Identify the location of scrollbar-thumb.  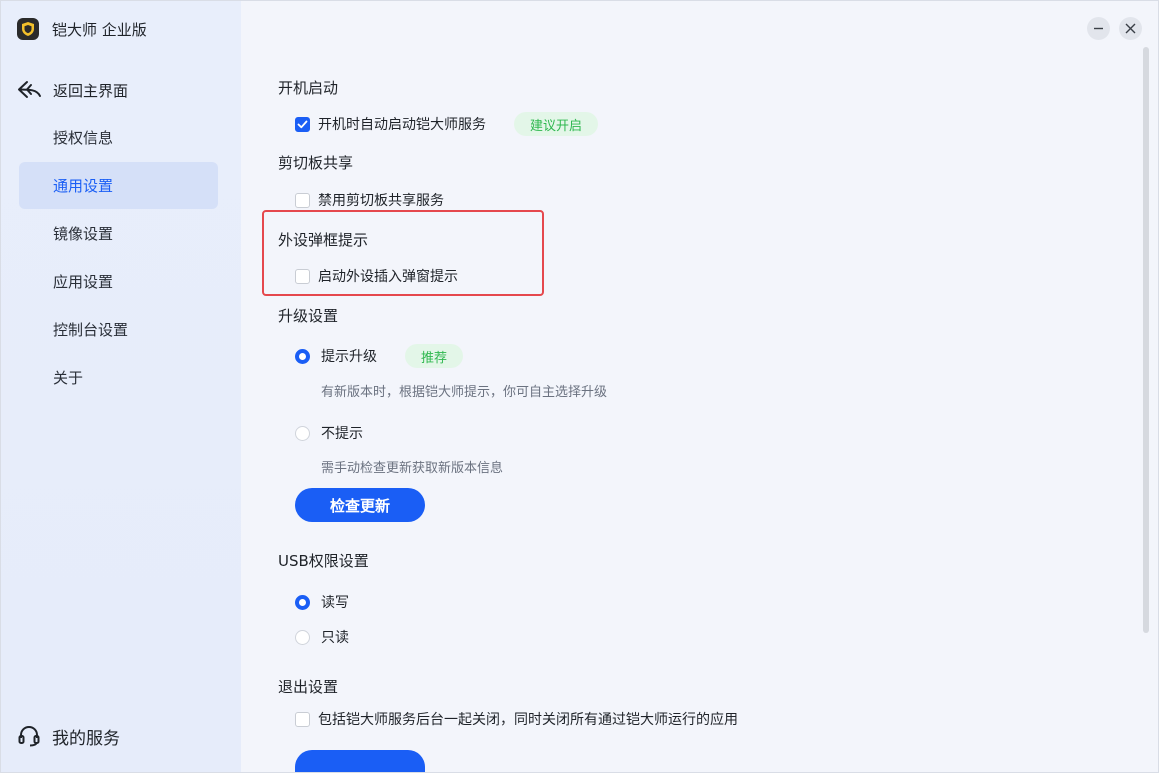
(1146, 340).